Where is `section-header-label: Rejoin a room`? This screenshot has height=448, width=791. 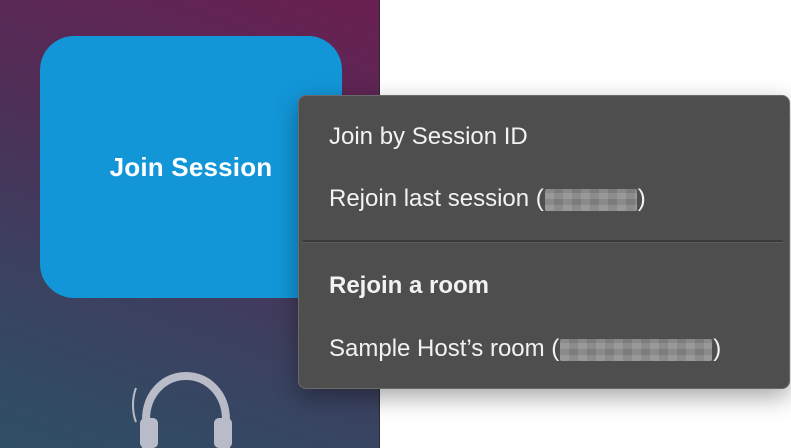
section-header-label: Rejoin a room is located at coordinates (409, 285).